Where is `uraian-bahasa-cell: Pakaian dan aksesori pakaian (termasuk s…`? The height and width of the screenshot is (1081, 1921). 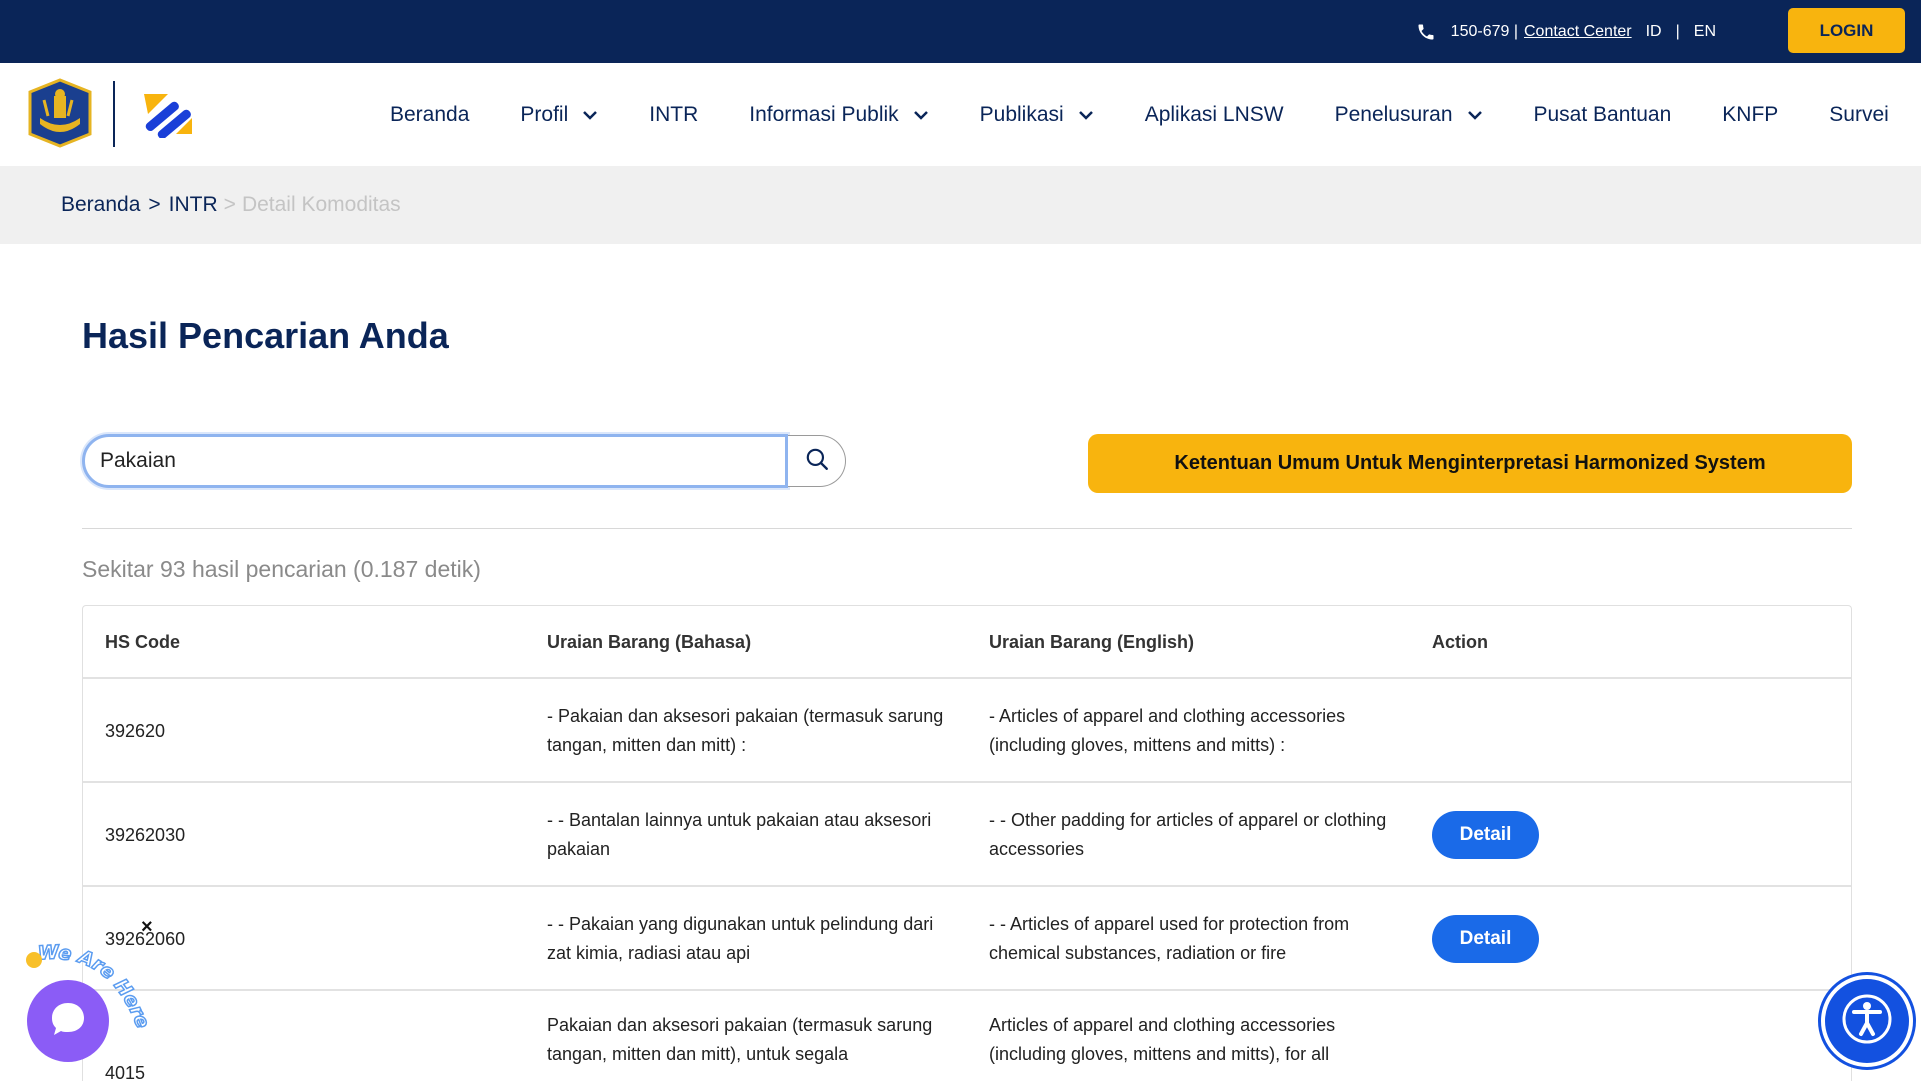 uraian-bahasa-cell: Pakaian dan aksesori pakaian (termasuk s… is located at coordinates (740, 1039).